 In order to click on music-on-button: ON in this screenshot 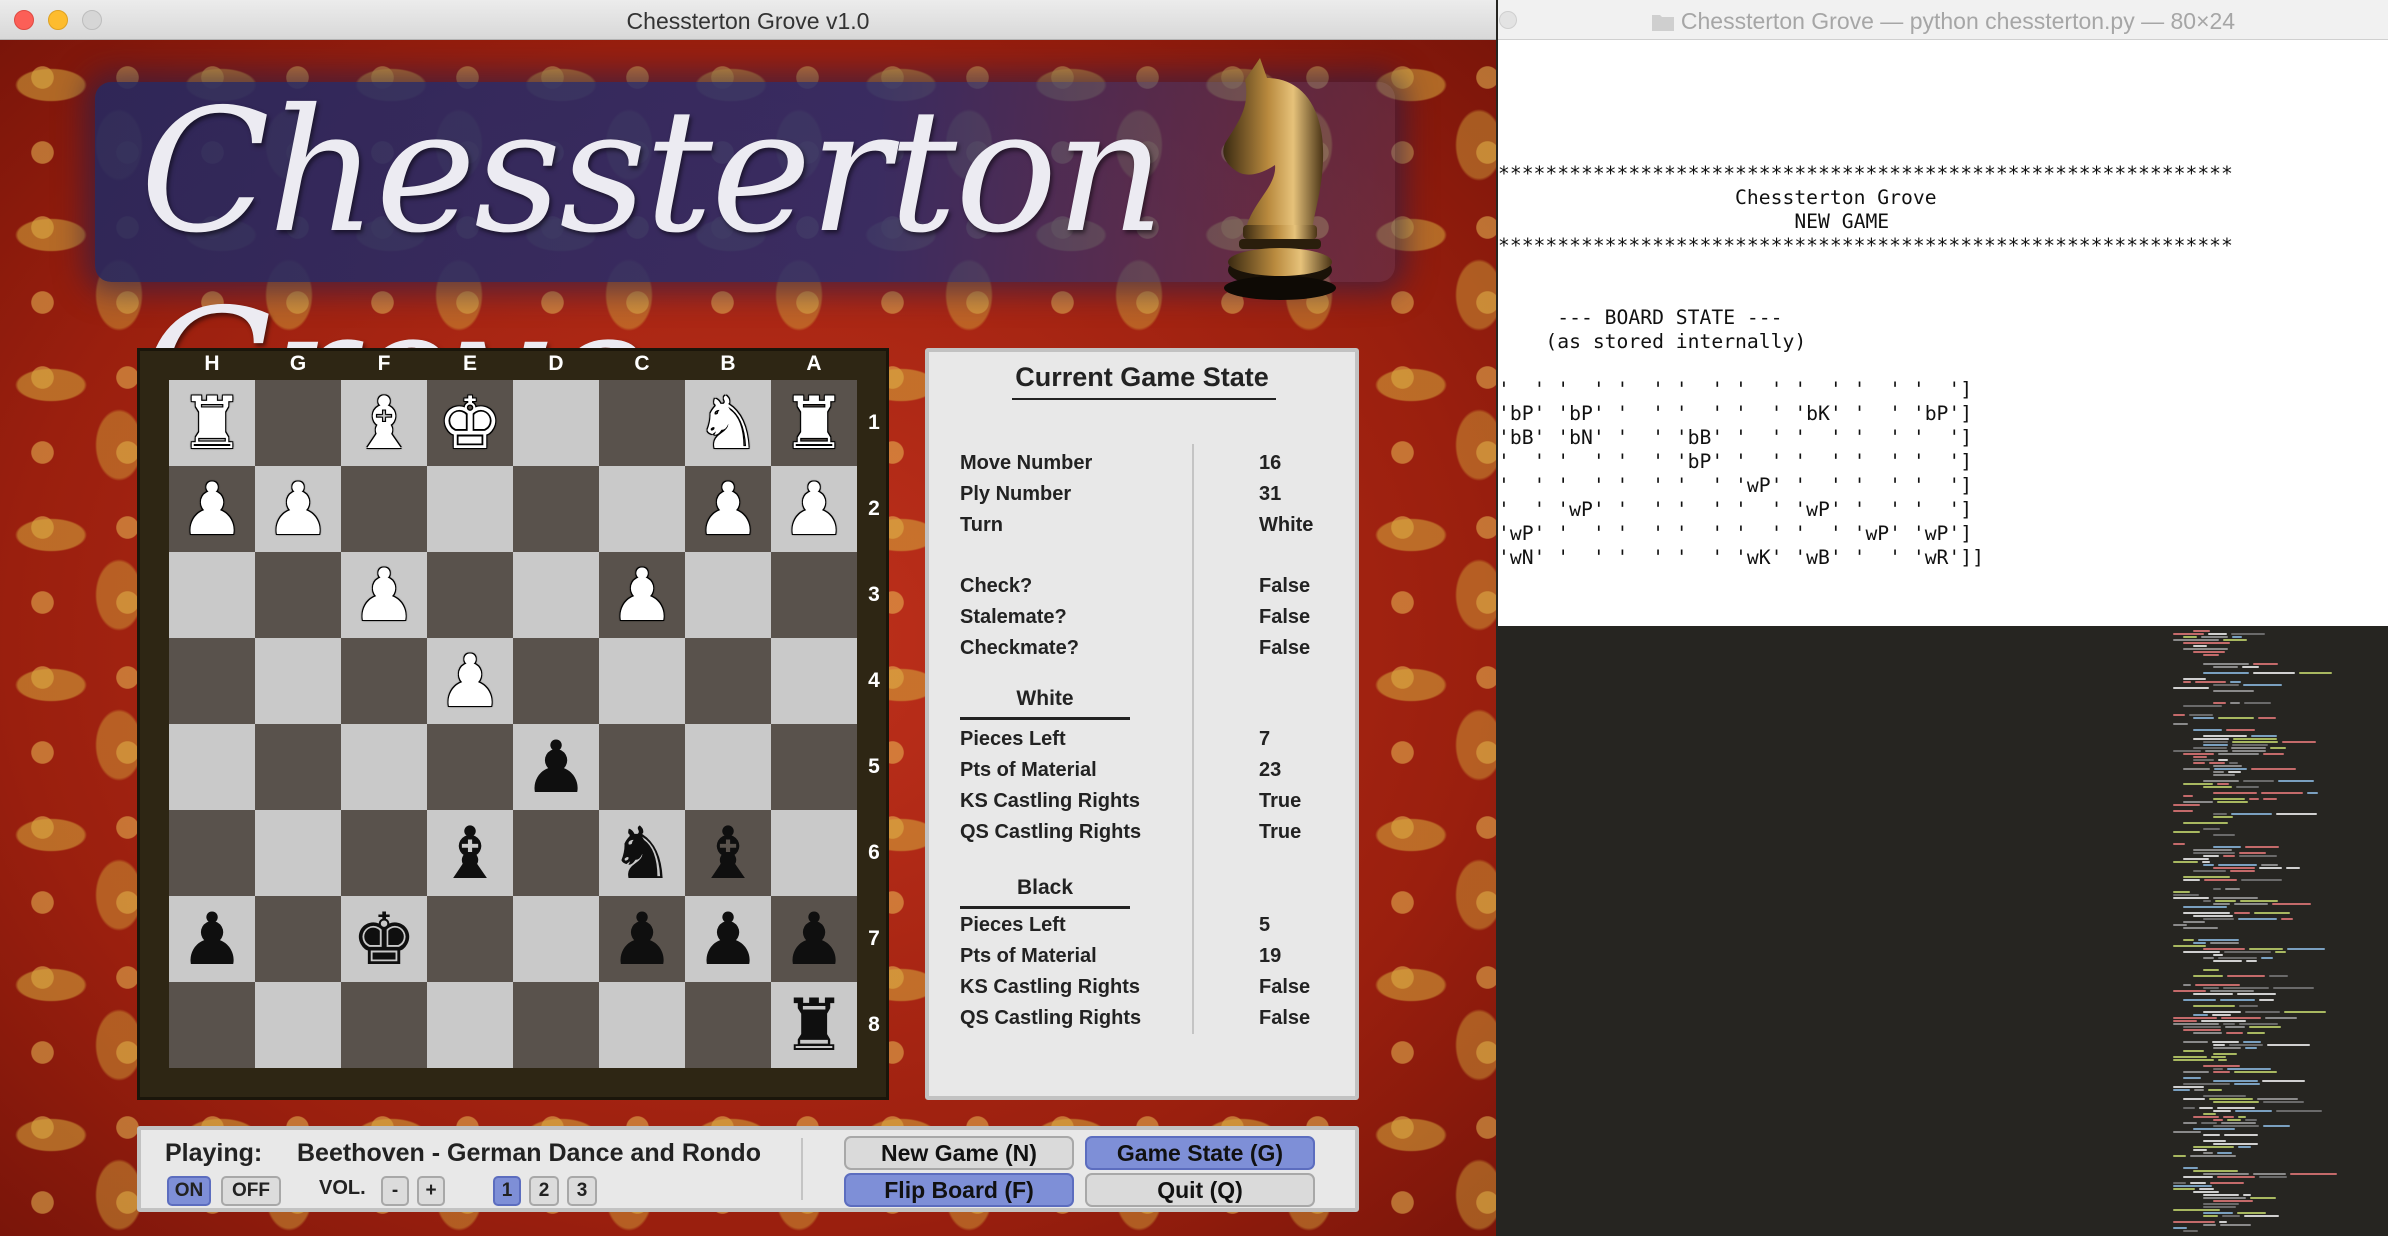, I will do `click(189, 1191)`.